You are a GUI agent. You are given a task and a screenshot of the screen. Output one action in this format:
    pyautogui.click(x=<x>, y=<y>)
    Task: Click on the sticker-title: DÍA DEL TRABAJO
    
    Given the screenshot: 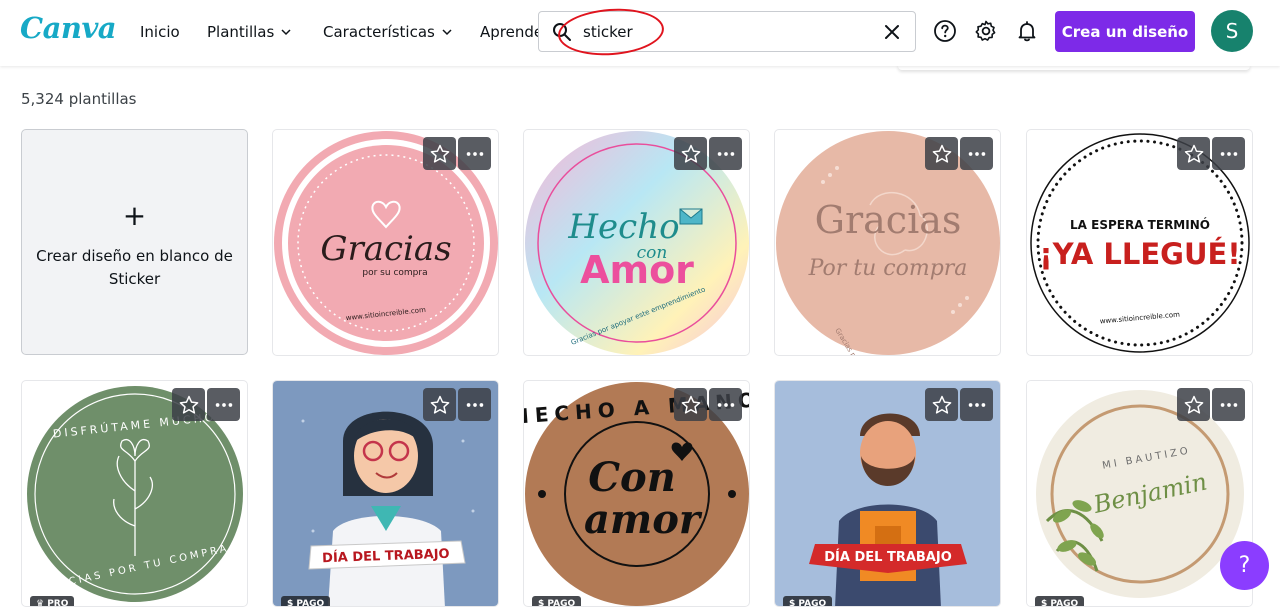 What is the action you would take?
    pyautogui.click(x=888, y=557)
    